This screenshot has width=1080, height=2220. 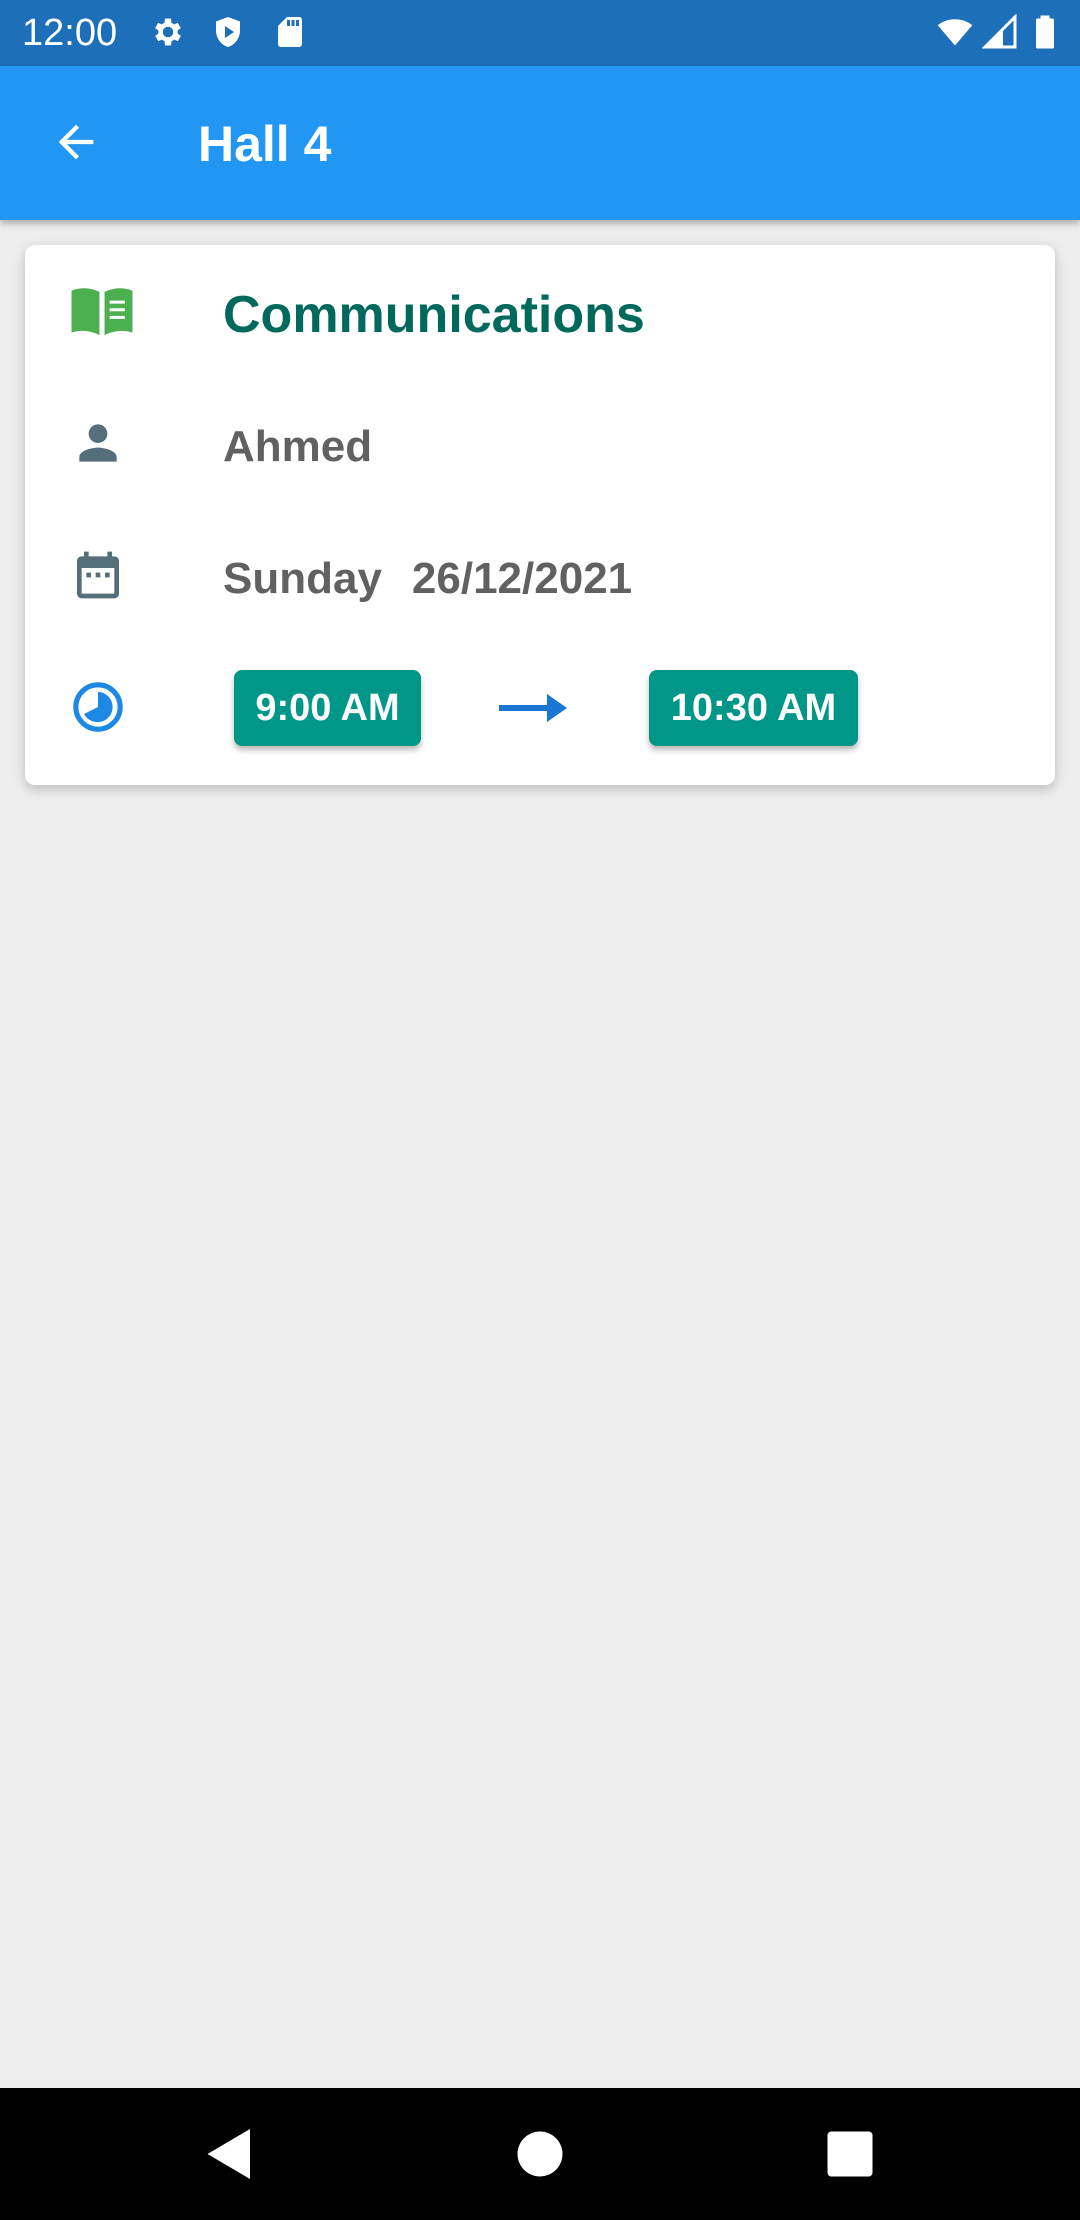 I want to click on date-row: Sunday 26/12/2021, so click(x=540, y=575).